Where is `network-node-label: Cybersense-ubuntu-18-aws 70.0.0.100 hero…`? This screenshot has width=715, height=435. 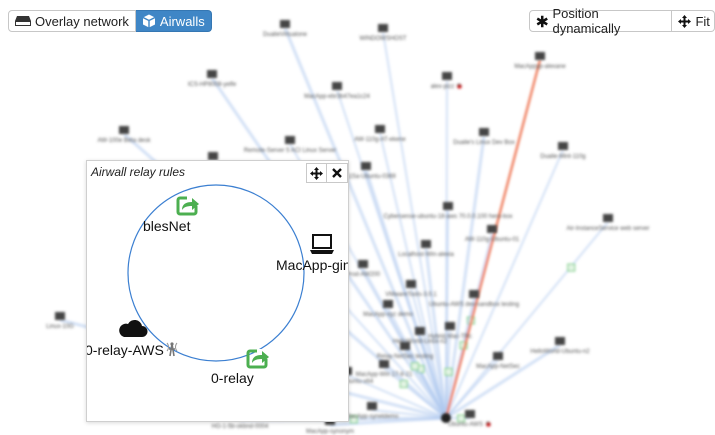 network-node-label: Cybersense-ubuntu-18-aws 70.0.0.100 hero… is located at coordinates (447, 217).